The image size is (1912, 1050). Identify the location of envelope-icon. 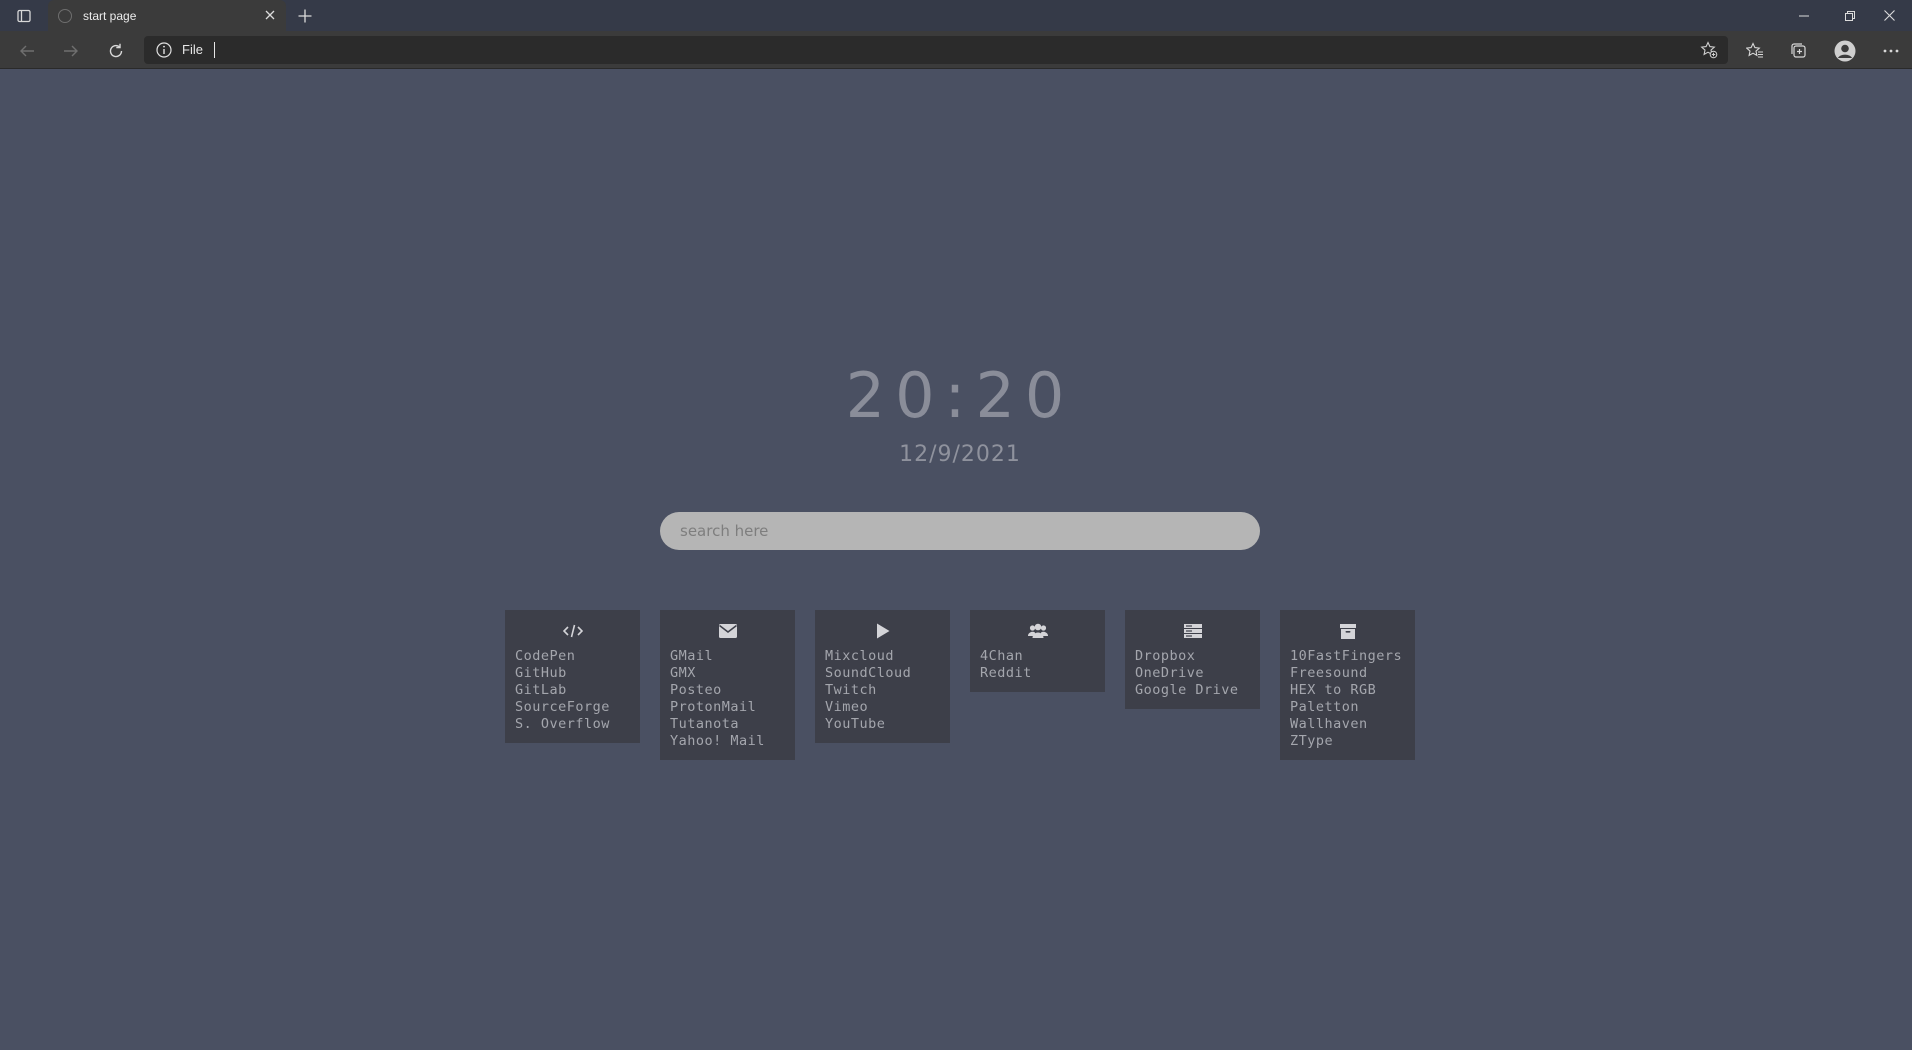
(727, 631).